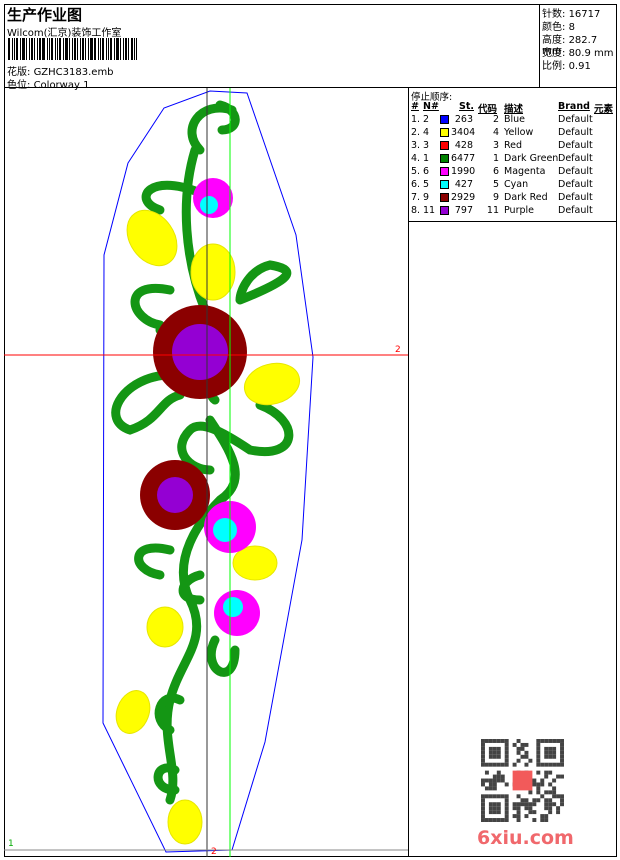 The image size is (620, 860). Describe the element at coordinates (11, 844) in the screenshot. I see `marker-1: 1` at that location.